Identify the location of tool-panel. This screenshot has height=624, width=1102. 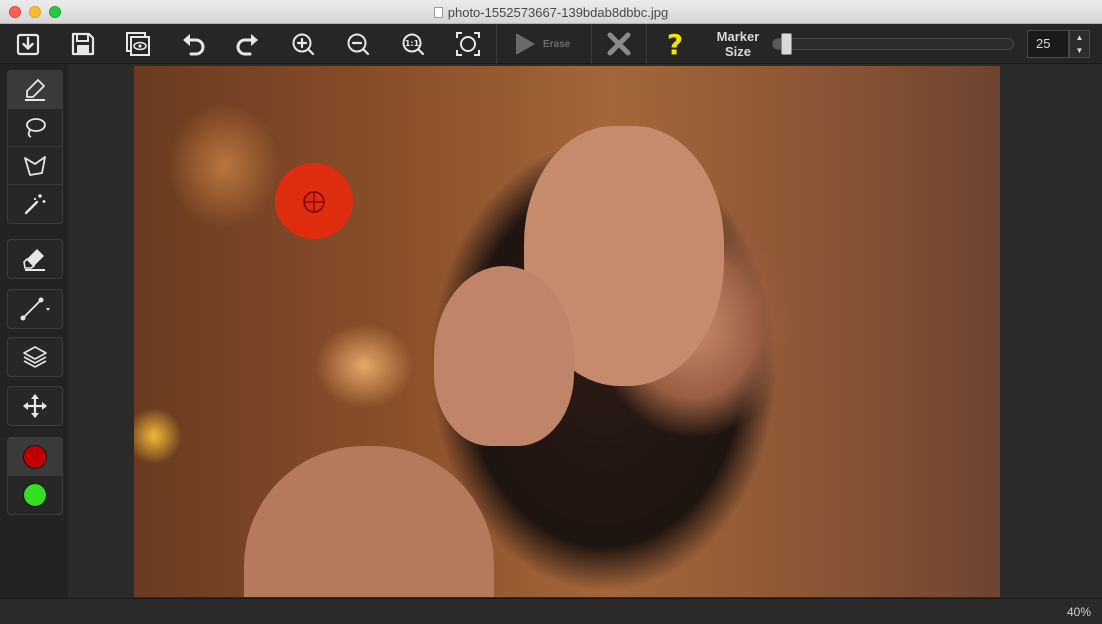
(34, 331).